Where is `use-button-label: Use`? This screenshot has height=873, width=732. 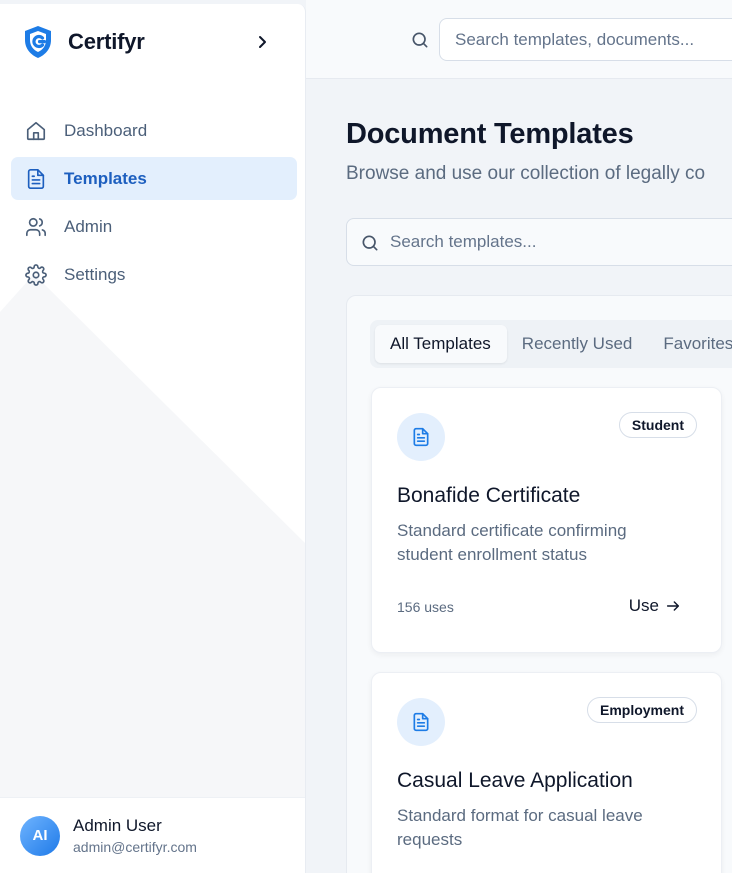 use-button-label: Use is located at coordinates (643, 605).